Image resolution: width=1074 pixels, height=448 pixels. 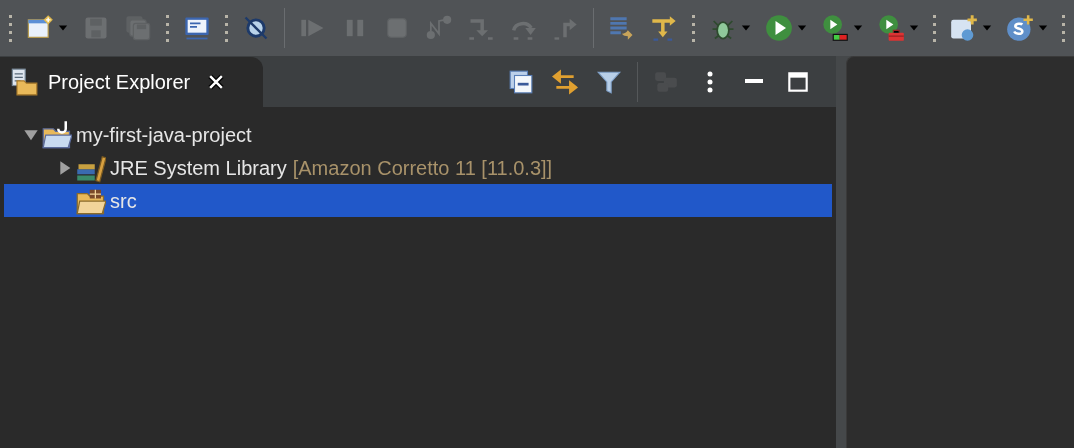 What do you see at coordinates (710, 81) in the screenshot?
I see `kebab-menu-icon` at bounding box center [710, 81].